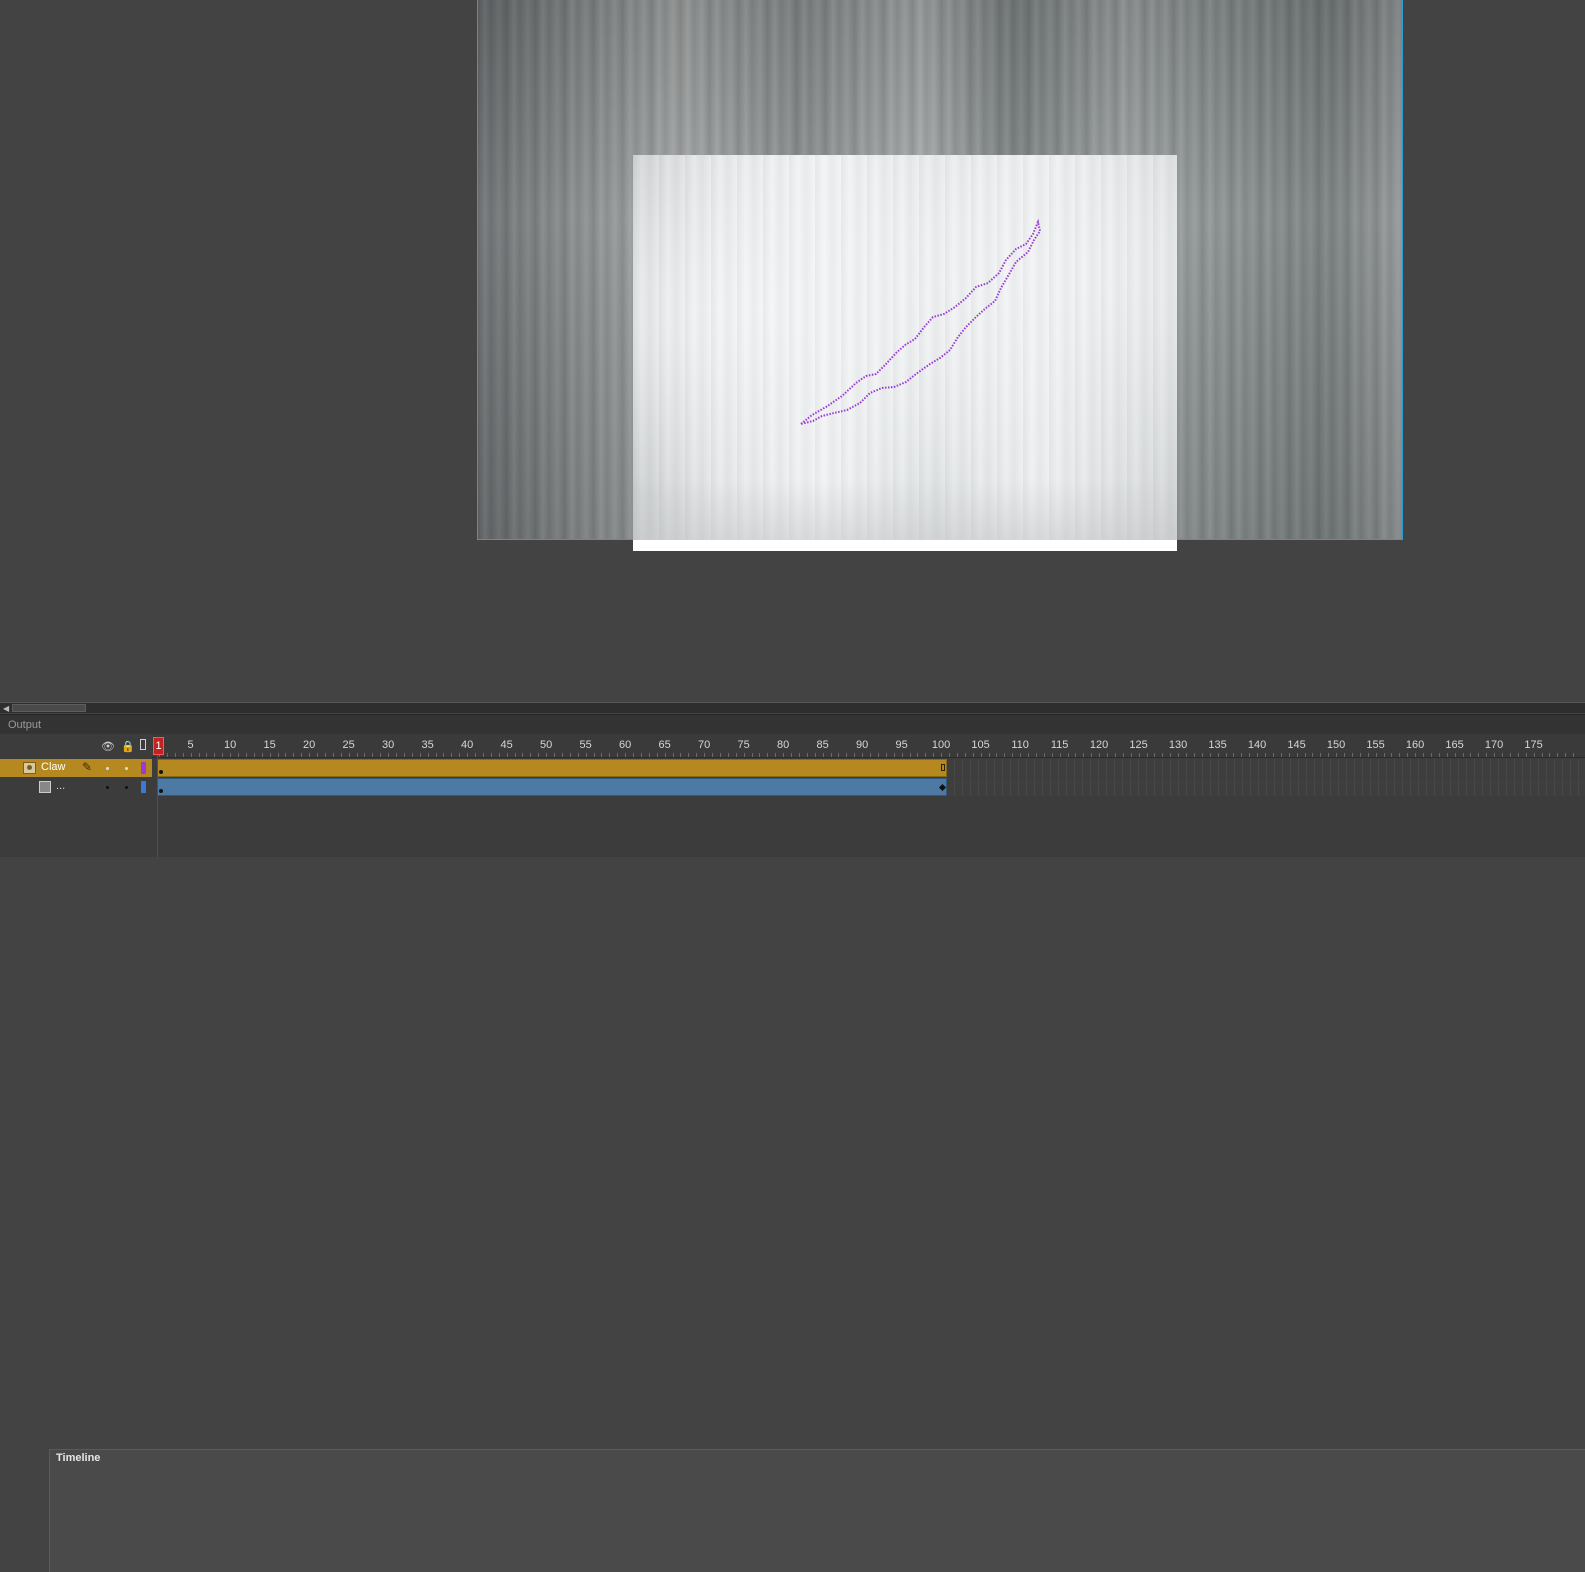 The width and height of the screenshot is (1585, 1572). I want to click on outline-icon, so click(143, 744).